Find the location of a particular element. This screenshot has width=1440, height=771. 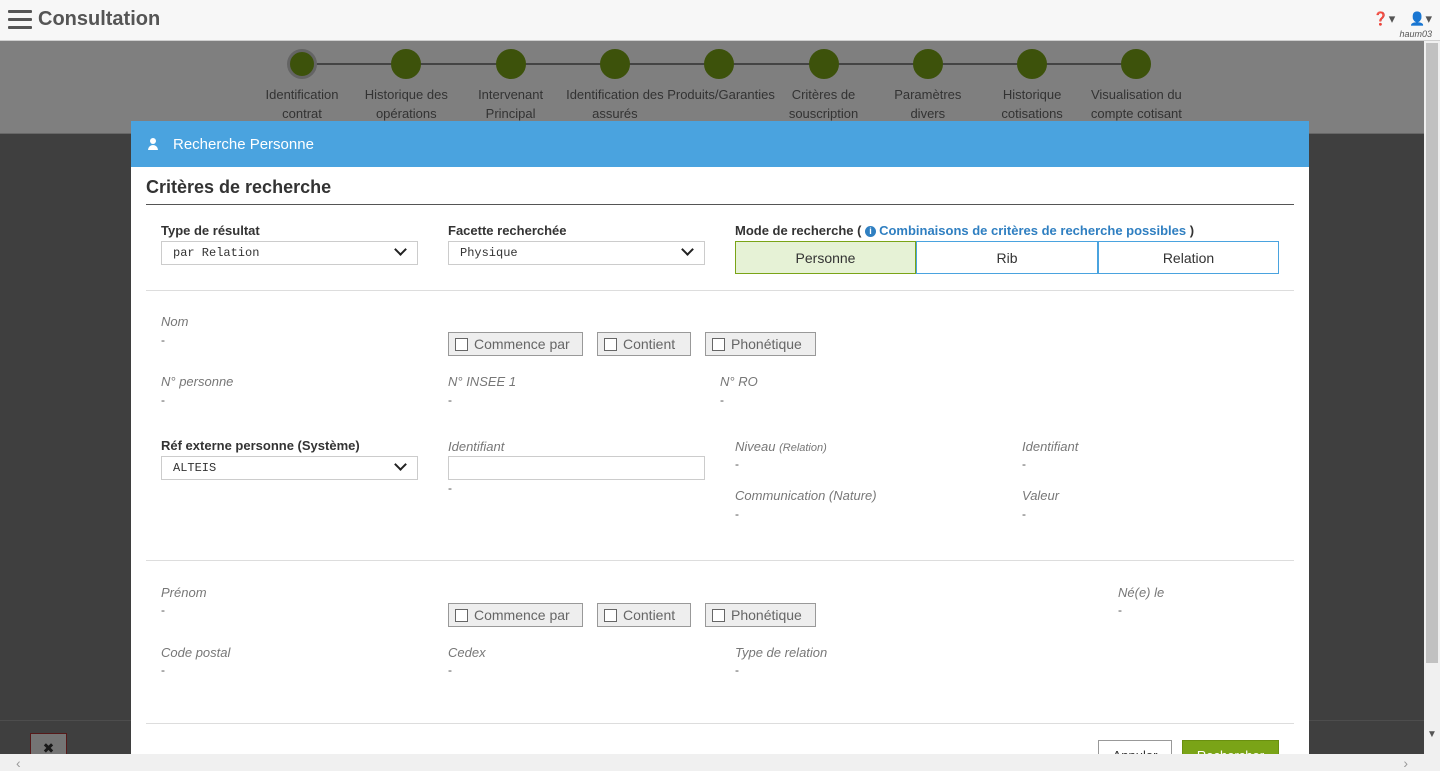

hamburger-menu-icon is located at coordinates (20, 20).